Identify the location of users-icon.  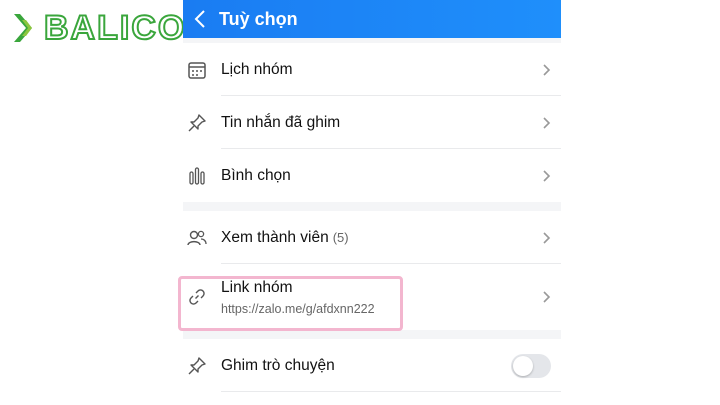
(197, 238).